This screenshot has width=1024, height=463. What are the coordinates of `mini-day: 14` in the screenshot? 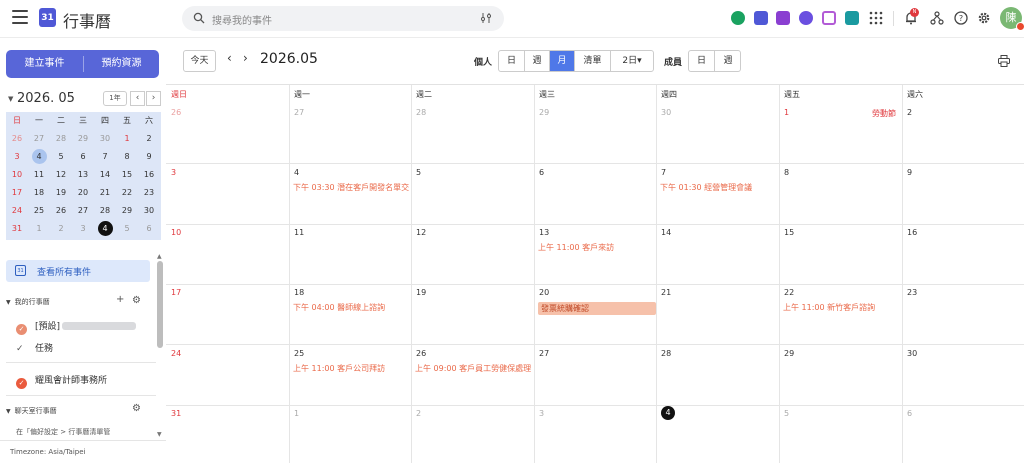 It's located at (105, 175).